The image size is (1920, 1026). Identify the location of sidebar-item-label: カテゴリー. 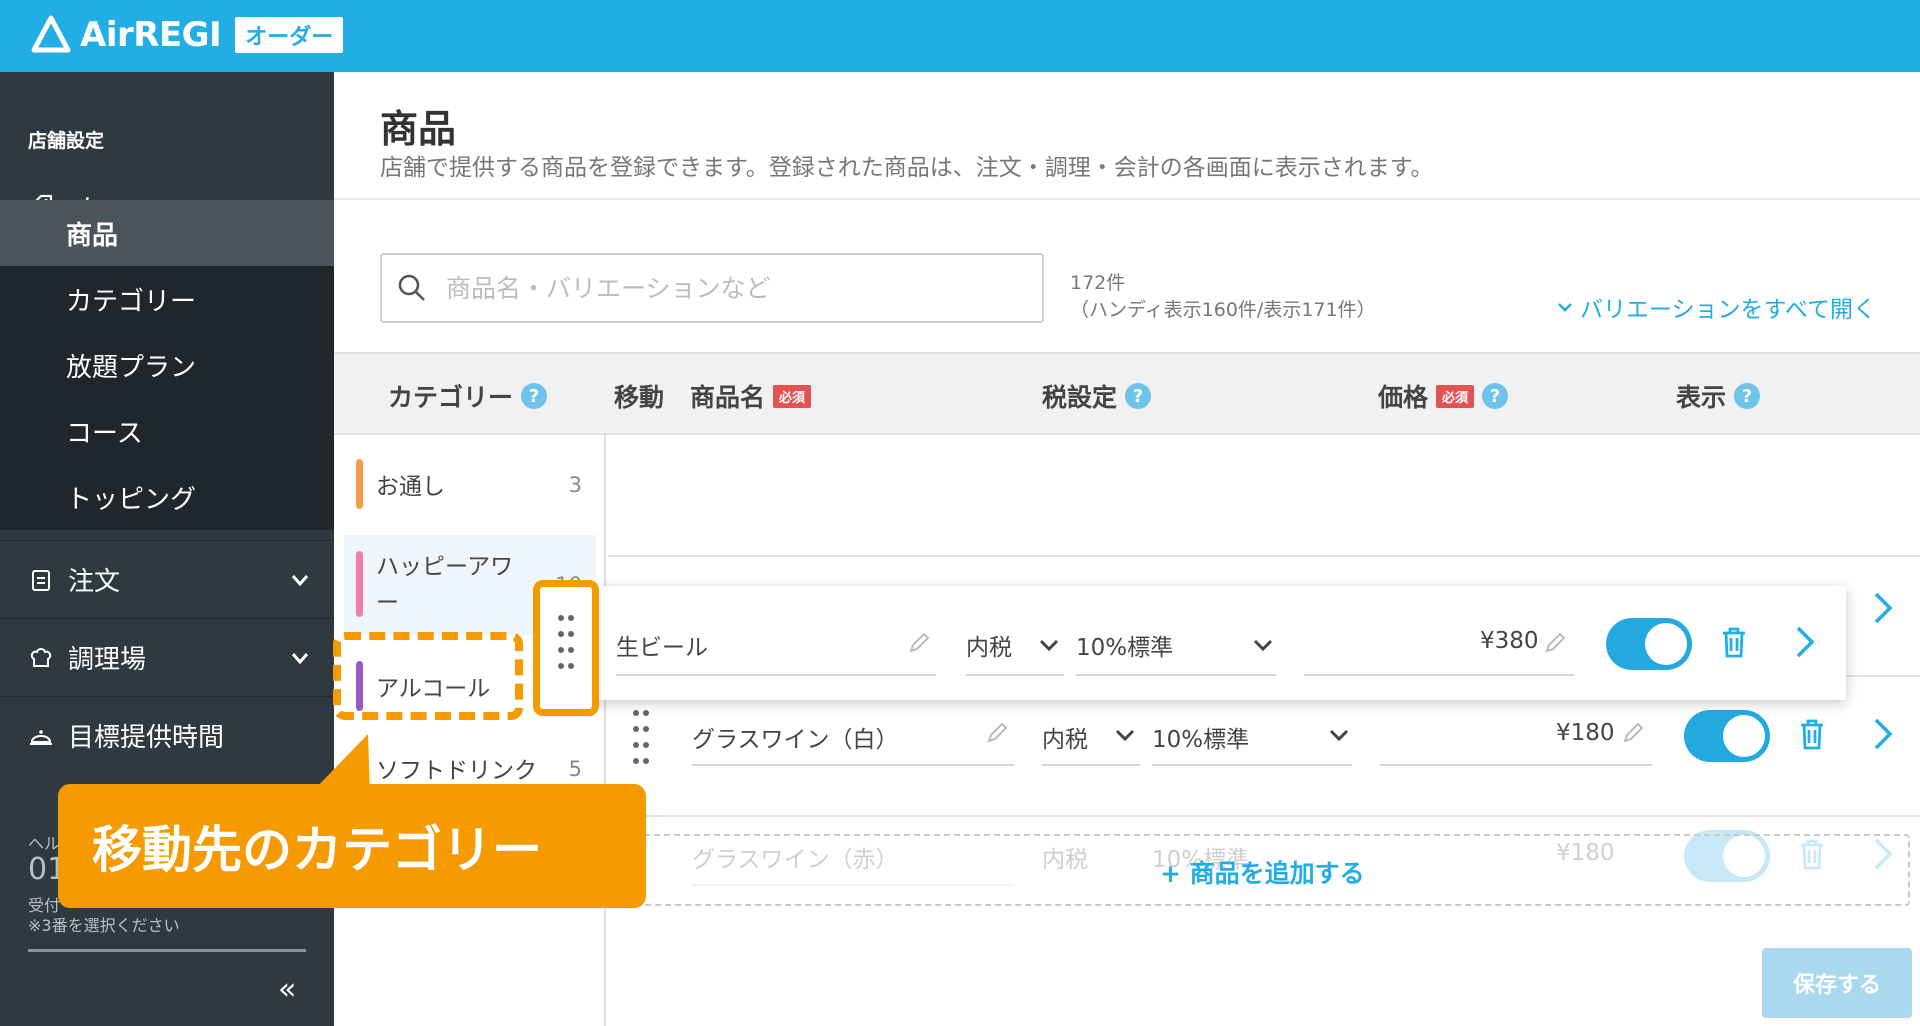
(131, 301).